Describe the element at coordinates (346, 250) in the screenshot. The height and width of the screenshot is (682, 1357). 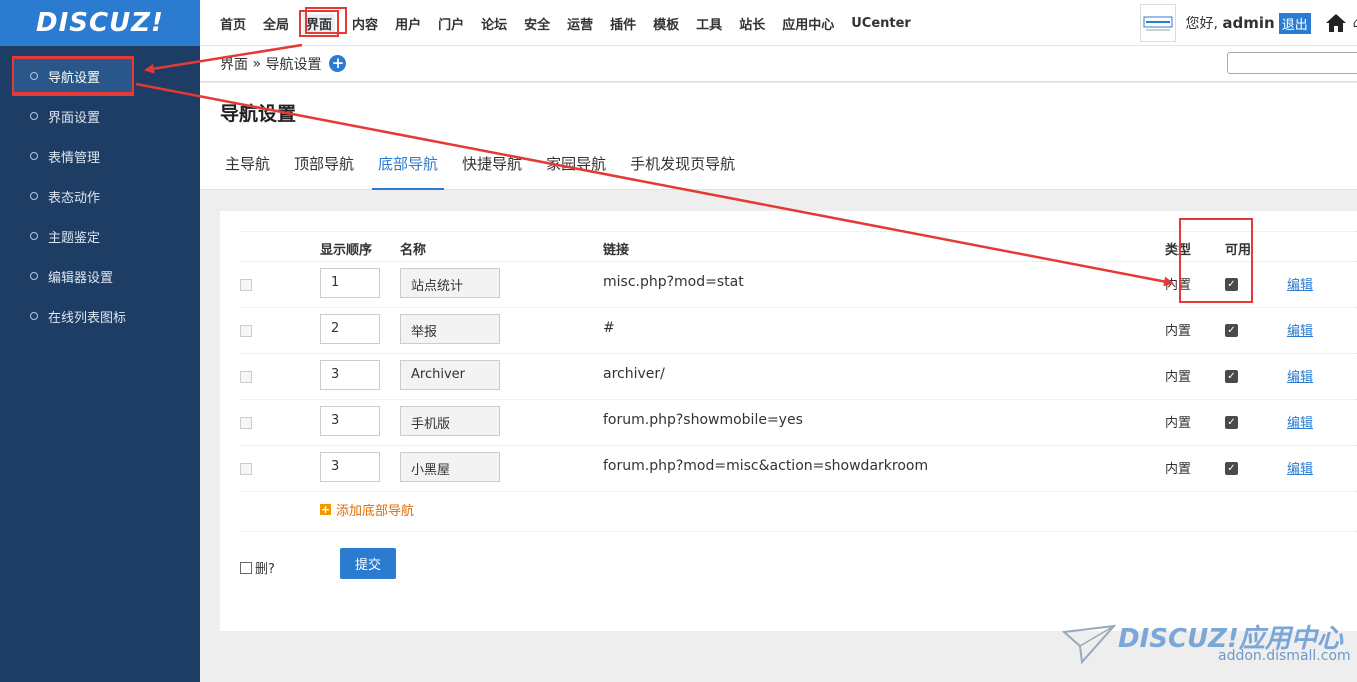
I see `header-order: 显示顺序` at that location.